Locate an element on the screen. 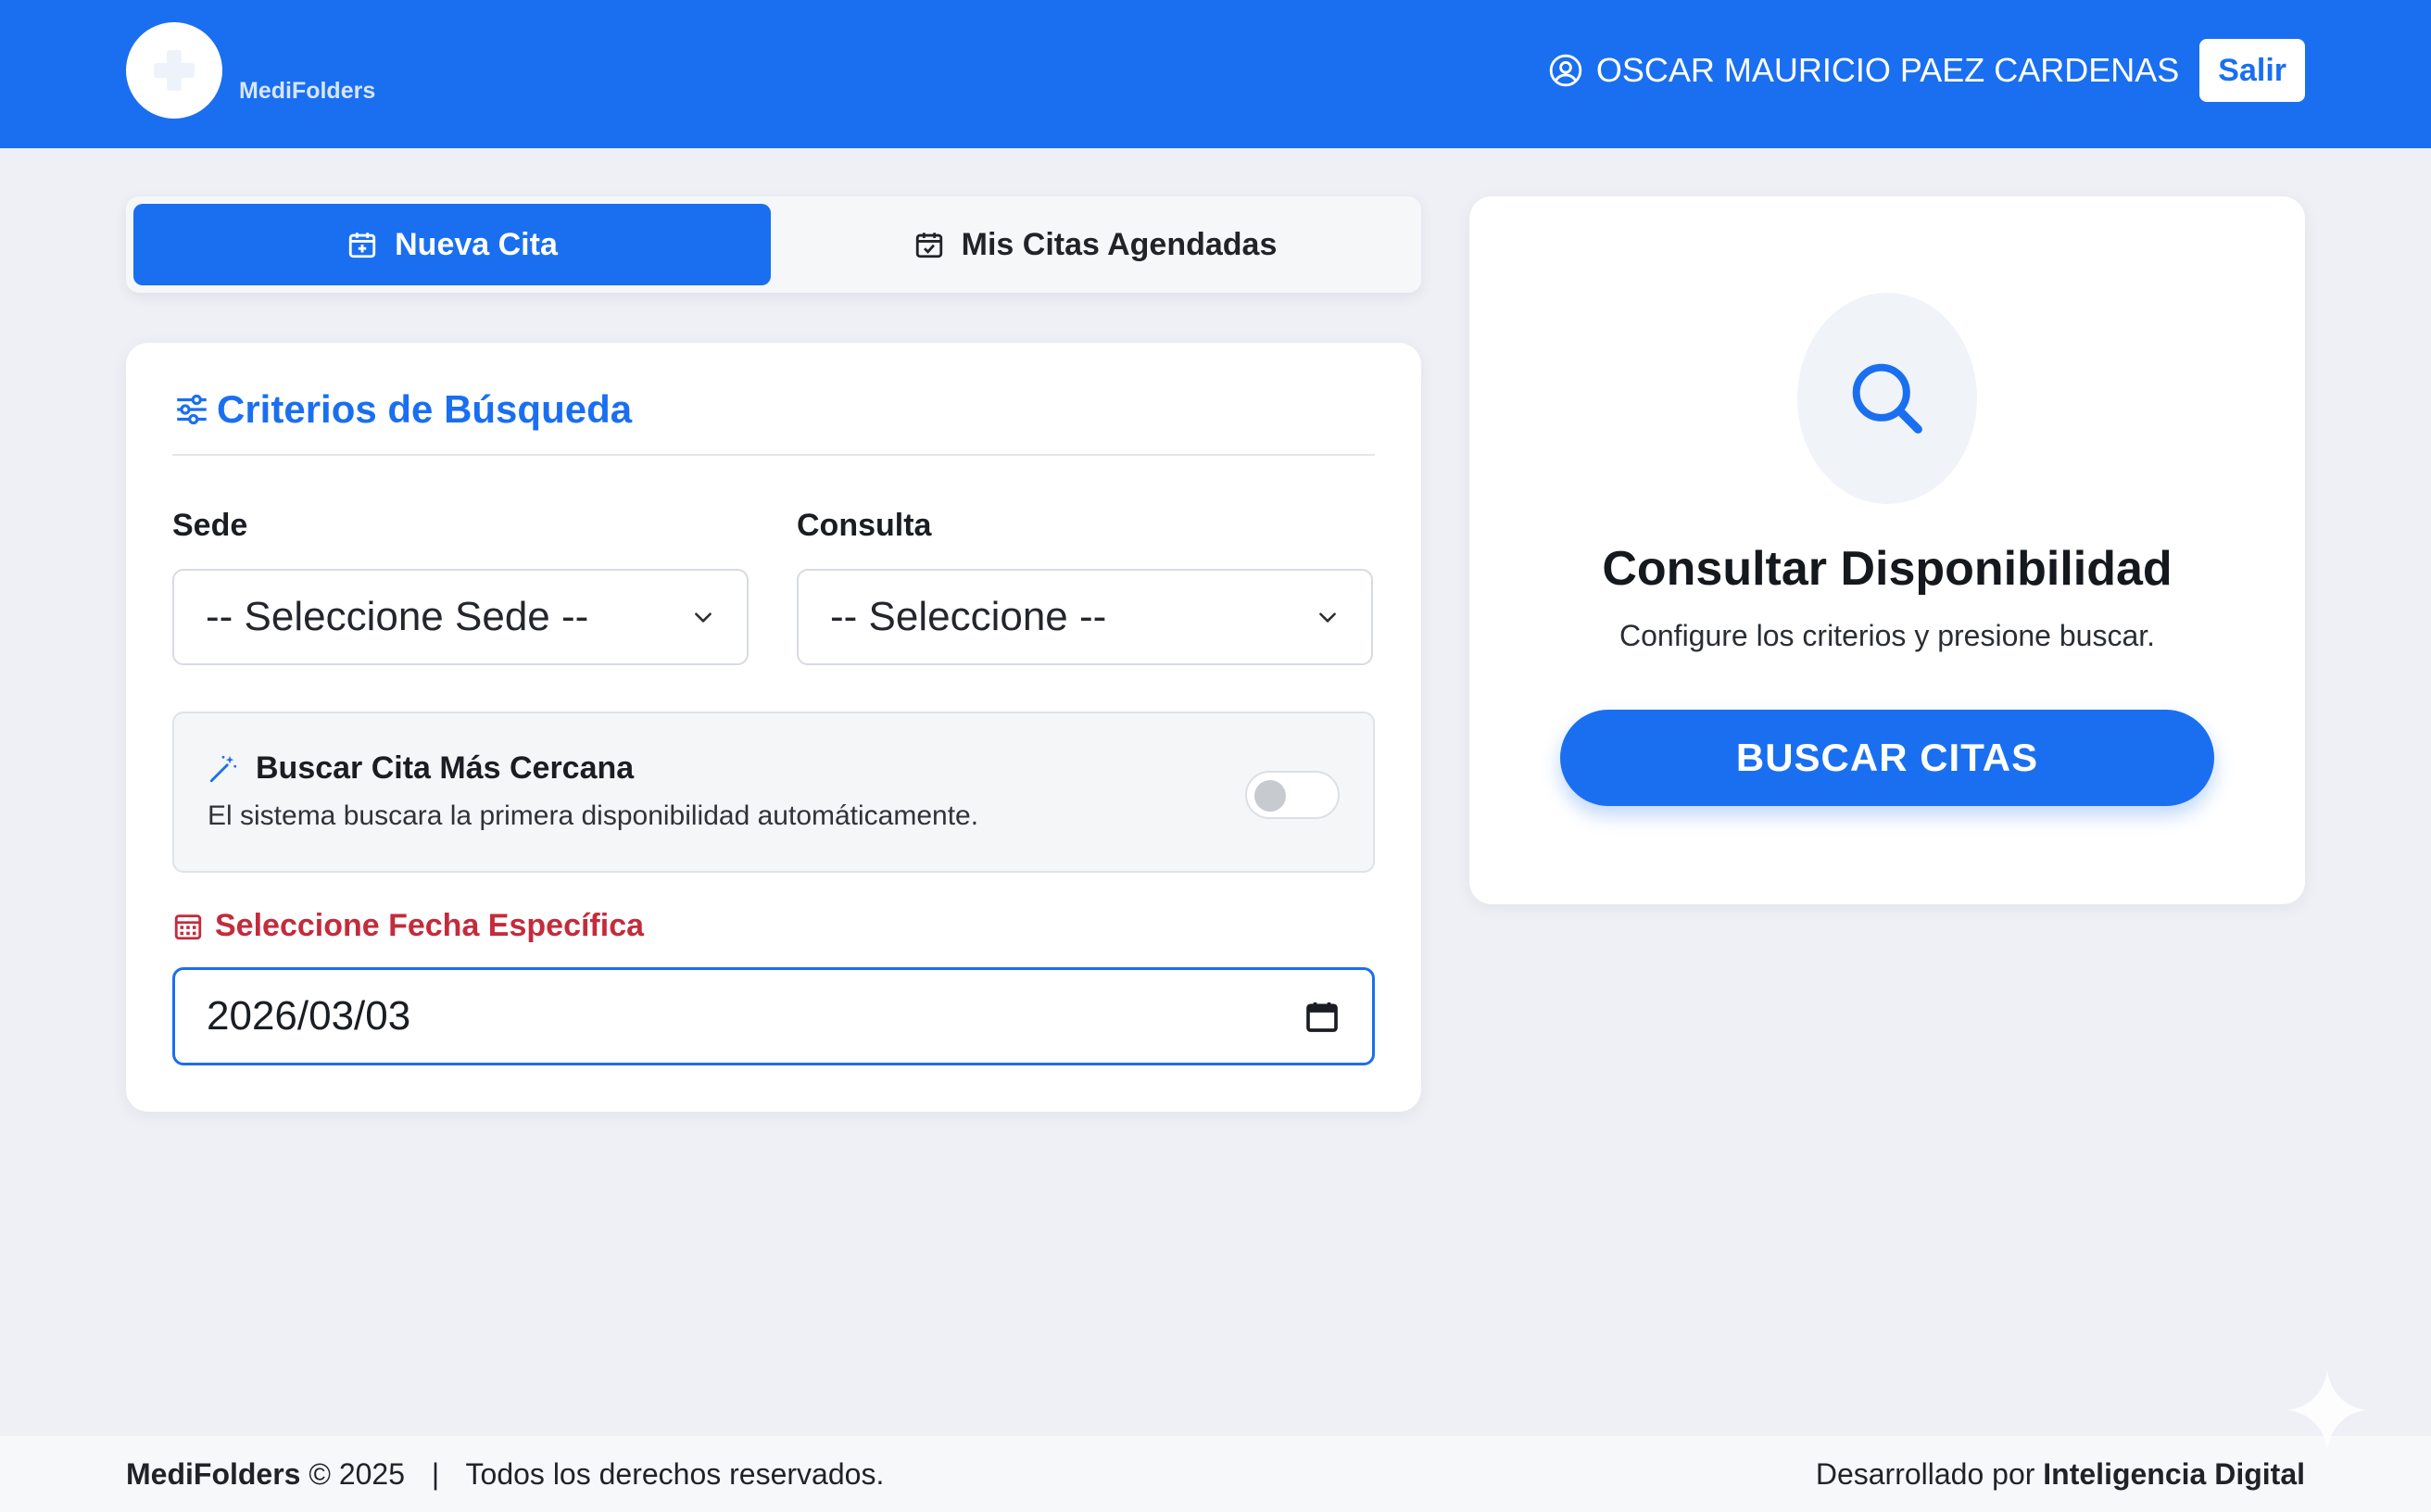 The image size is (2431, 1512). availability-title: Consultar Disponibilidad is located at coordinates (1887, 569).